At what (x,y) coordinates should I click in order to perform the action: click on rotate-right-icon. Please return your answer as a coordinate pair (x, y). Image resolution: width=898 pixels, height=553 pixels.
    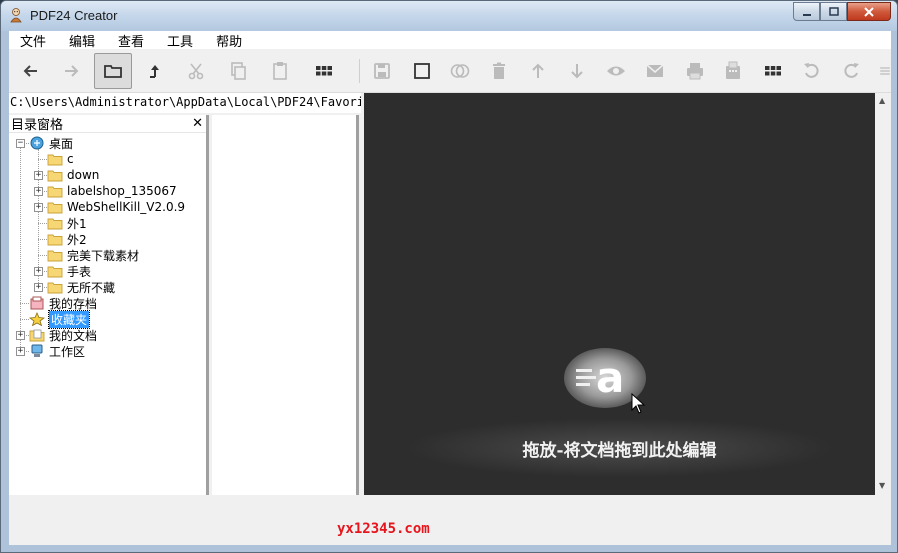
    Looking at the image, I should click on (851, 70).